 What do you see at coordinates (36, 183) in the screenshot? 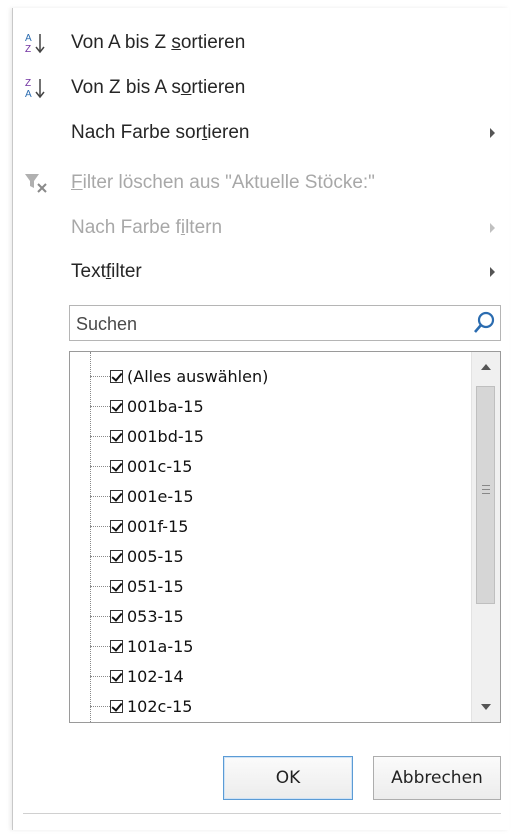
I see `clear-filter-icon` at bounding box center [36, 183].